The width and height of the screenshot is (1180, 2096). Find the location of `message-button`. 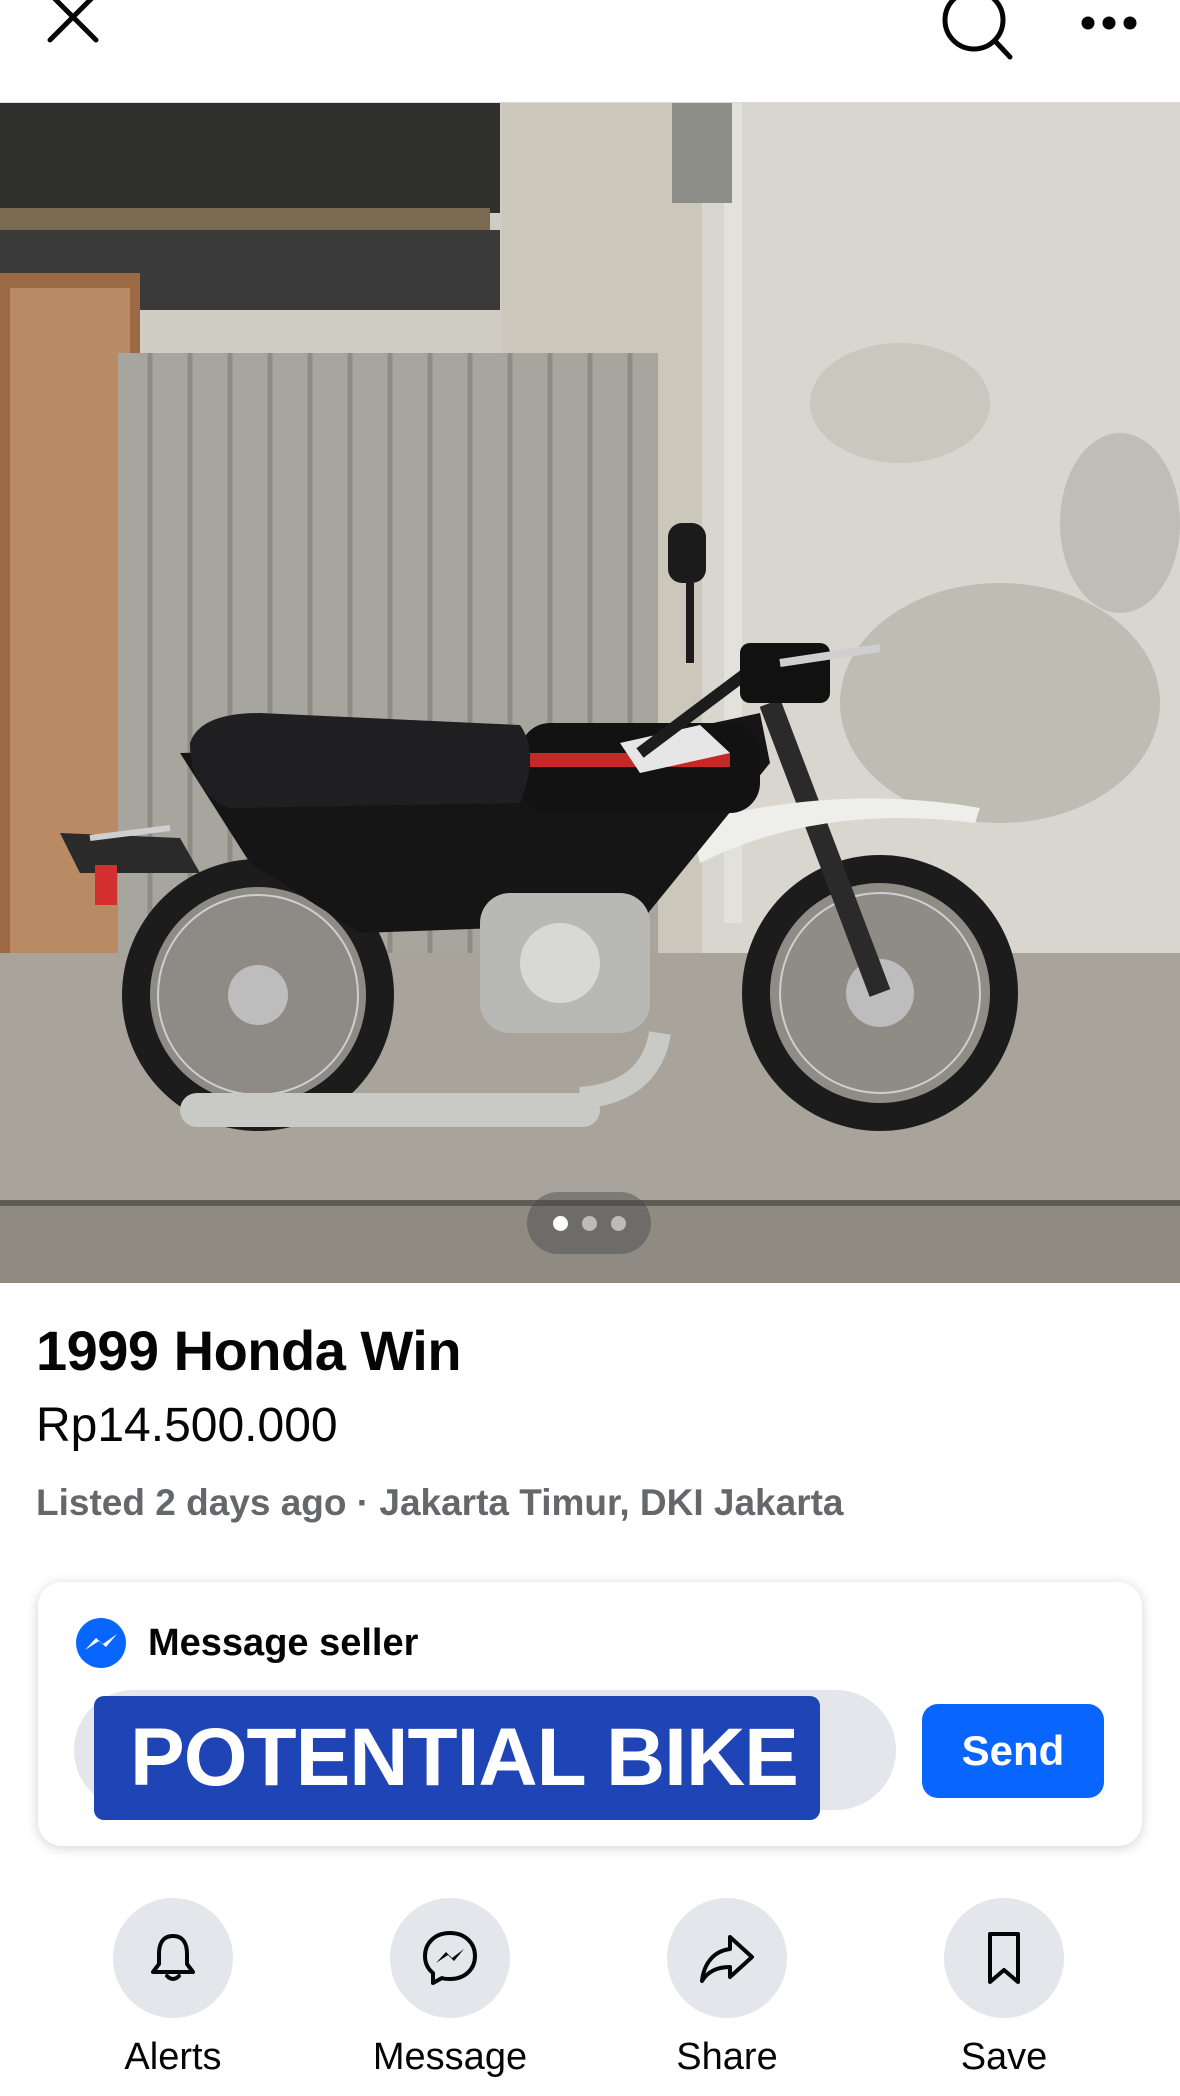

message-button is located at coordinates (450, 1958).